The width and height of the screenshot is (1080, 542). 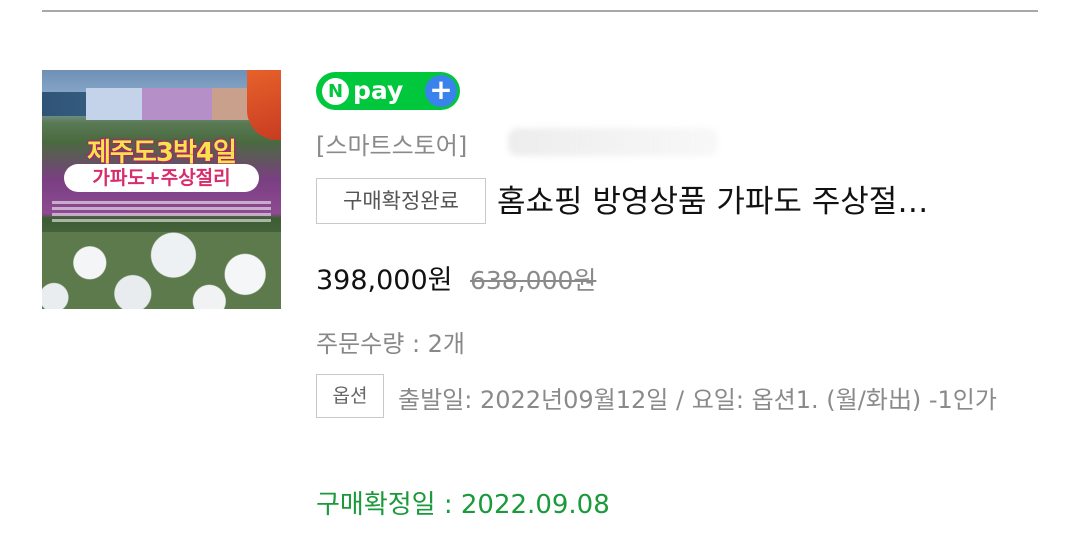 I want to click on npay-pay-text: pay, so click(x=378, y=90).